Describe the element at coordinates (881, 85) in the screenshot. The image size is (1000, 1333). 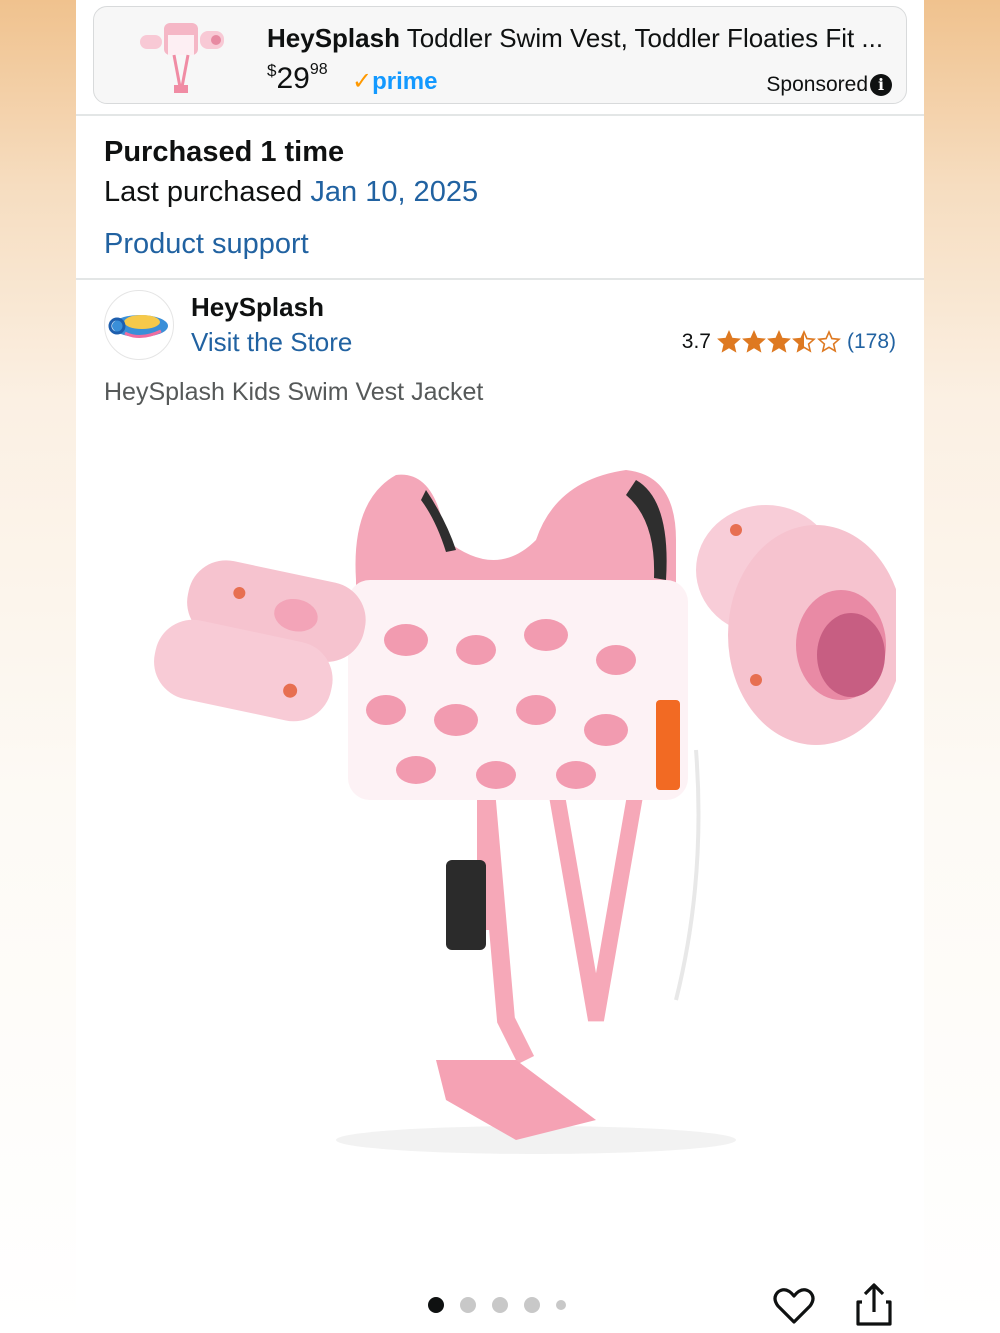
I see `info-icon: i` at that location.